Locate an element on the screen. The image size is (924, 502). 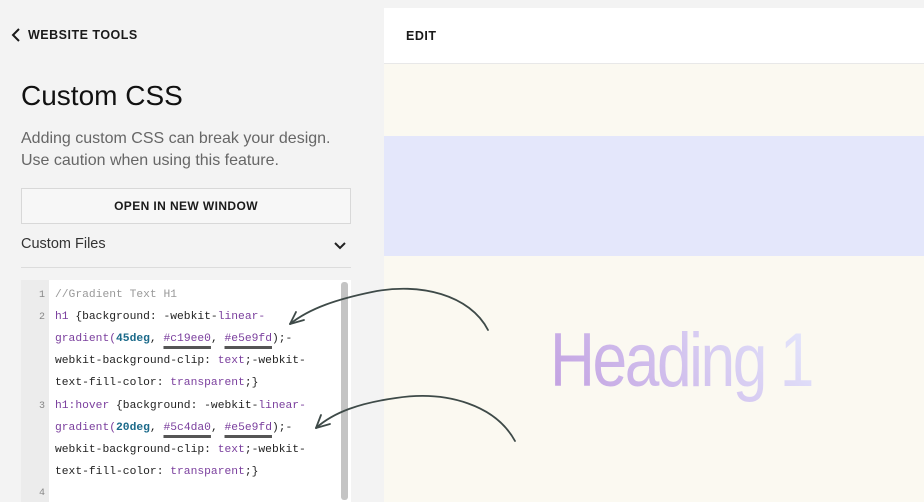
code-line: gradient(45deg, #c19ee0, #e5e9fd);- is located at coordinates (174, 339).